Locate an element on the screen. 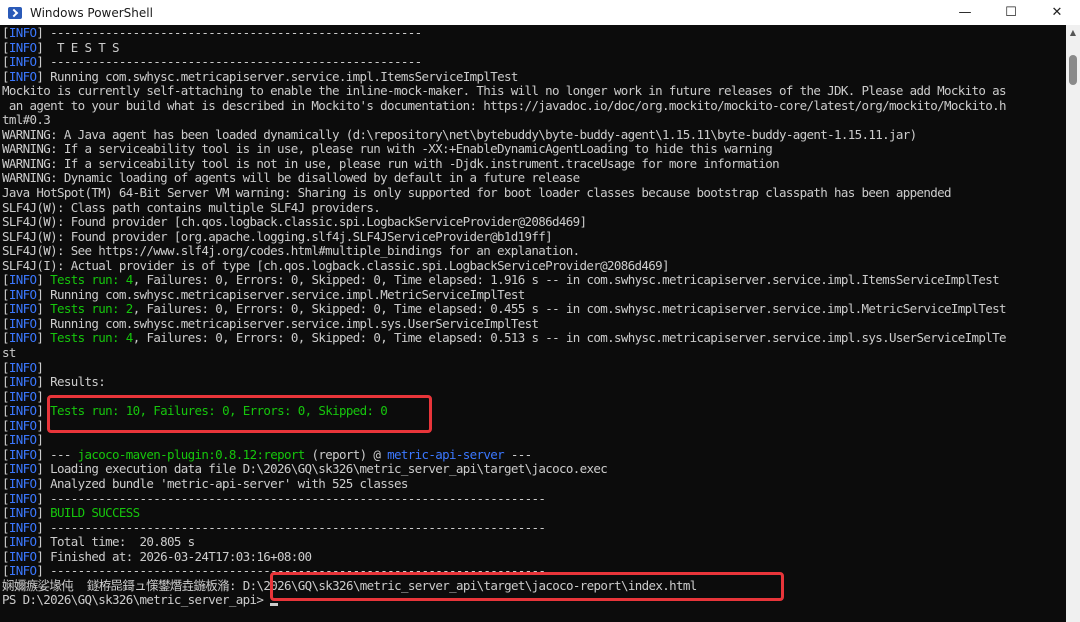 The width and height of the screenshot is (1080, 622). console-text: ] Total time: 20.805 s is located at coordinates (115, 542).